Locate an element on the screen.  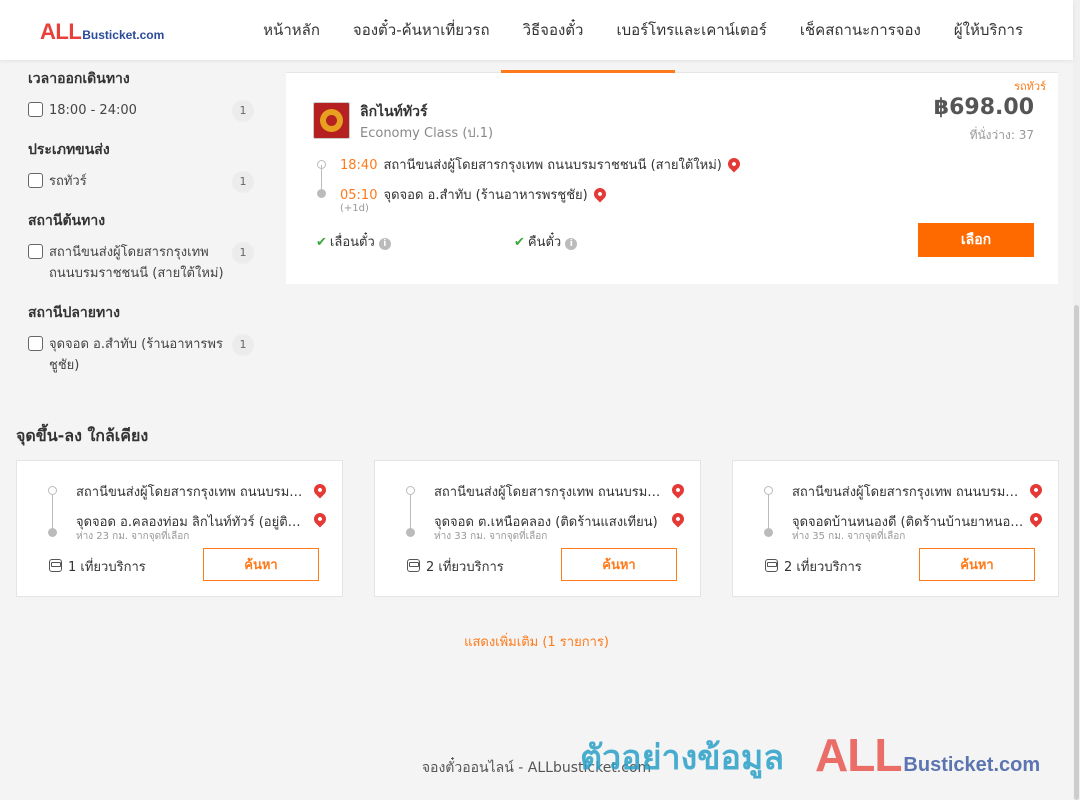
filter-option: รถทัวร์ 1 is located at coordinates (143, 182).